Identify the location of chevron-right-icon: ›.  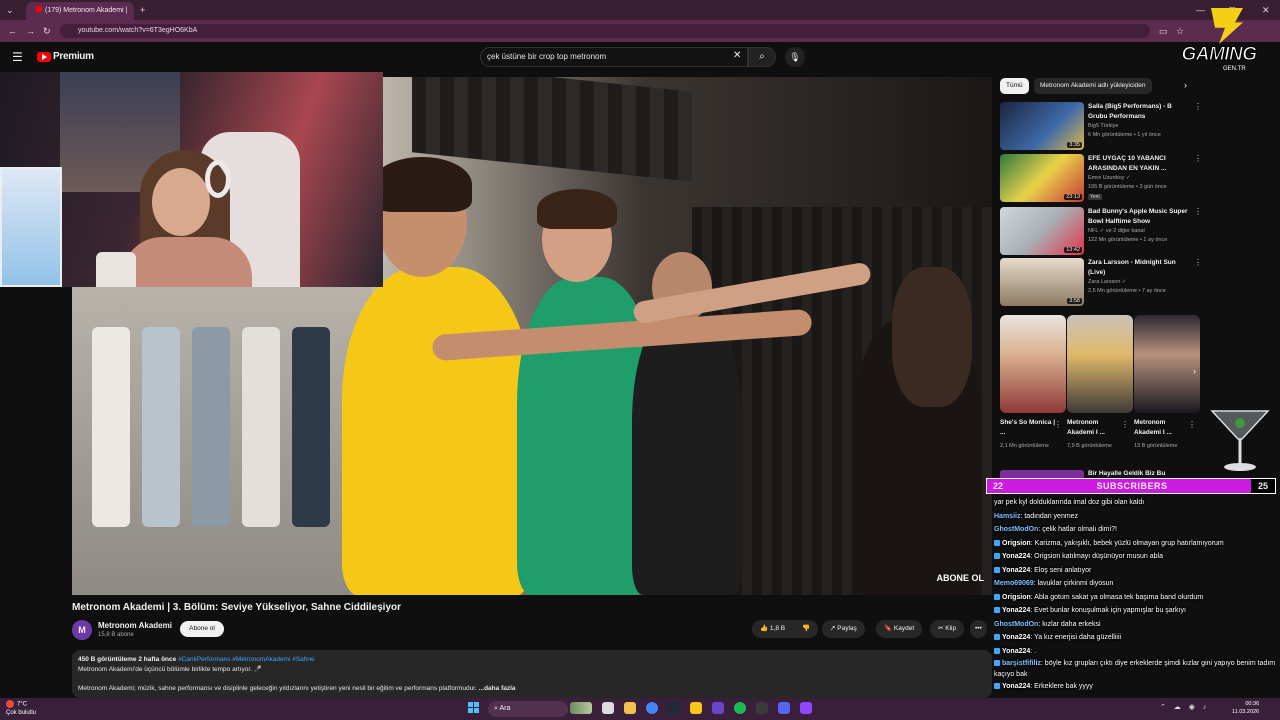
(1185, 85).